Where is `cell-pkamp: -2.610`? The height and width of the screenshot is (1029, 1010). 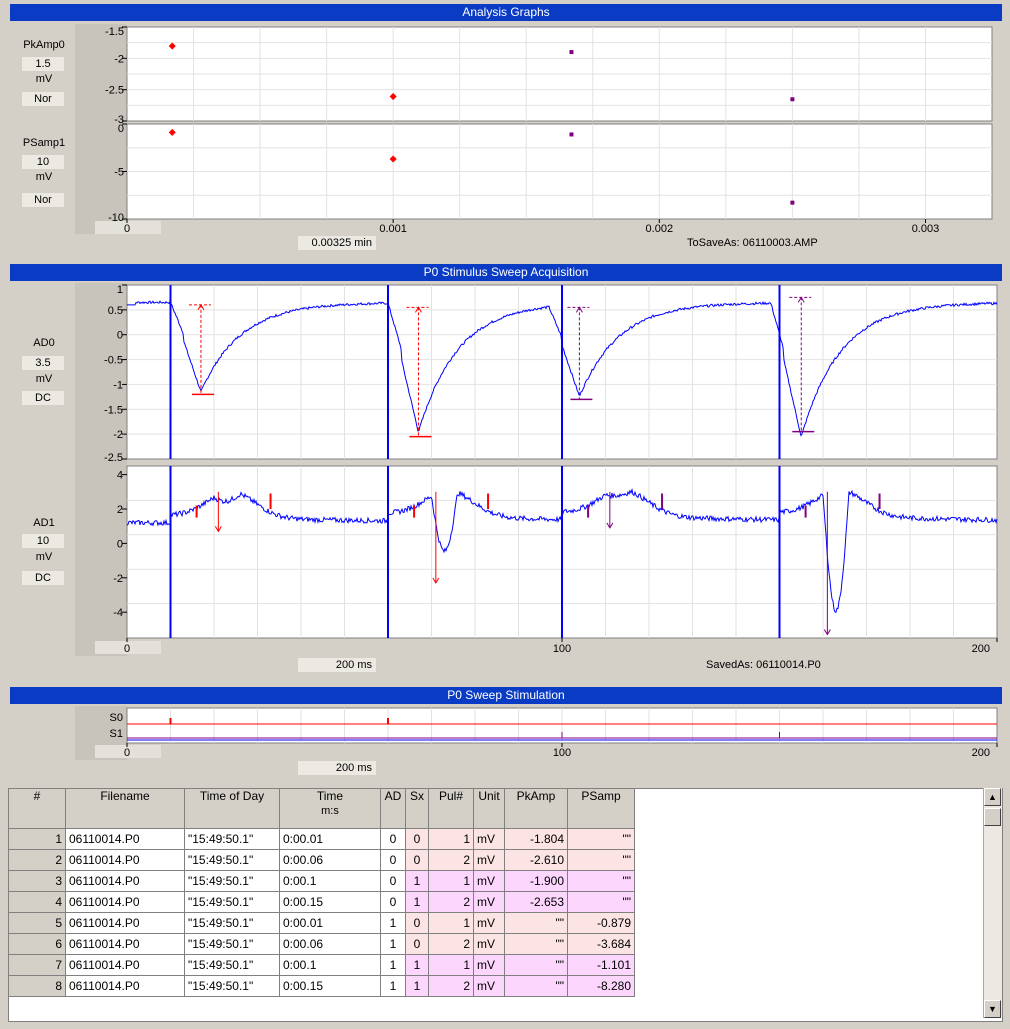 cell-pkamp: -2.610 is located at coordinates (536, 860).